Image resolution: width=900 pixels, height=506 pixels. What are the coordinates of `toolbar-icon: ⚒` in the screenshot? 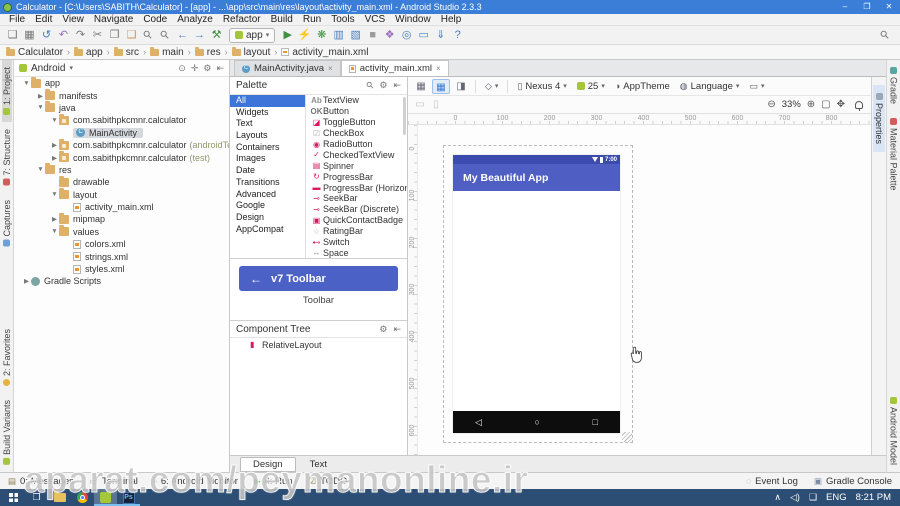 It's located at (216, 35).